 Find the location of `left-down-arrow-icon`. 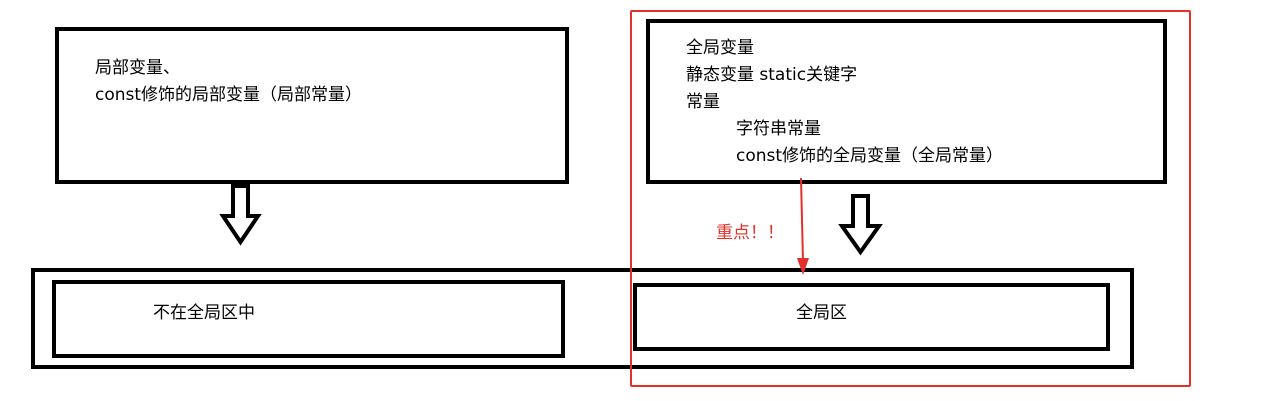

left-down-arrow-icon is located at coordinates (240, 215).